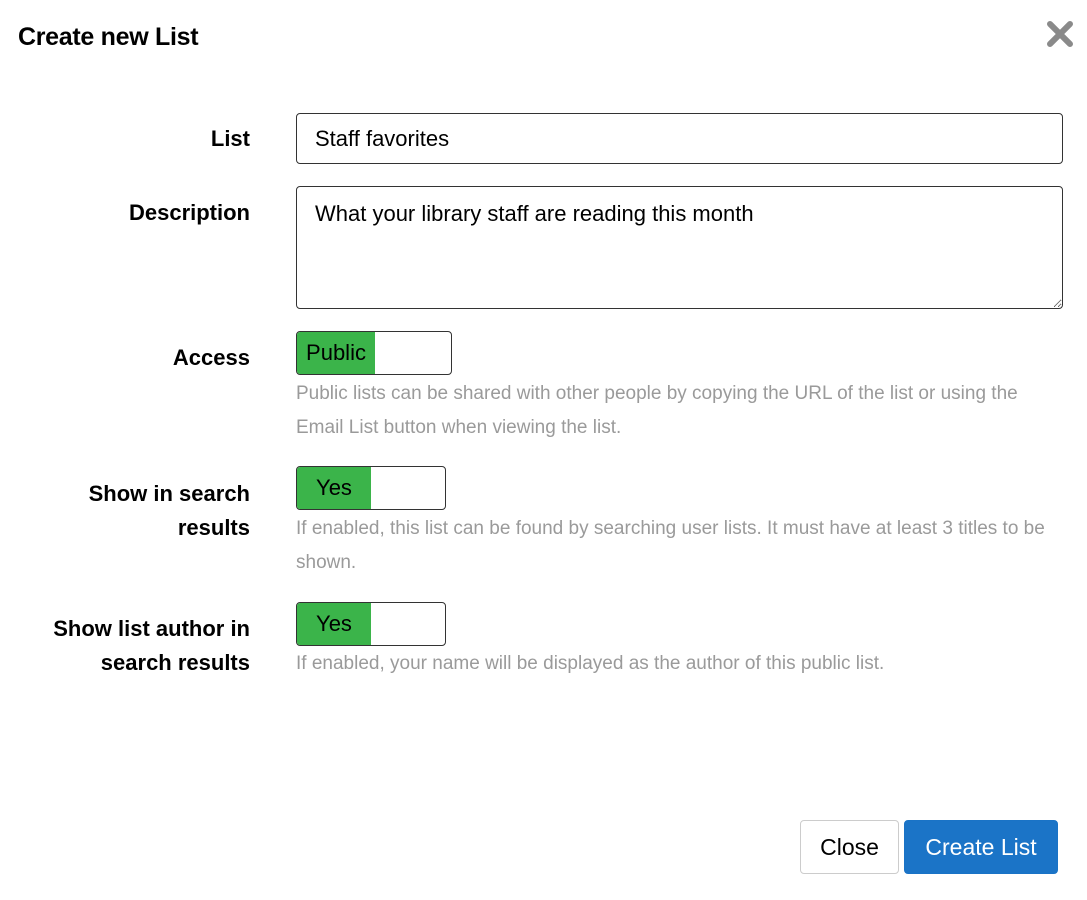 The width and height of the screenshot is (1087, 900). I want to click on description-label: Description, so click(189, 212).